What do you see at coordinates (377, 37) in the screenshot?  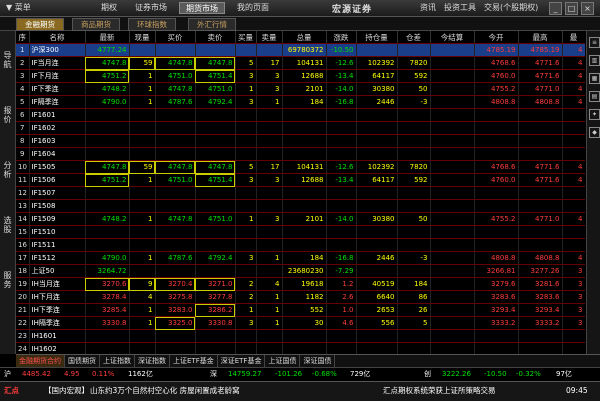 I see `col-header-open-interest: 持仓量` at bounding box center [377, 37].